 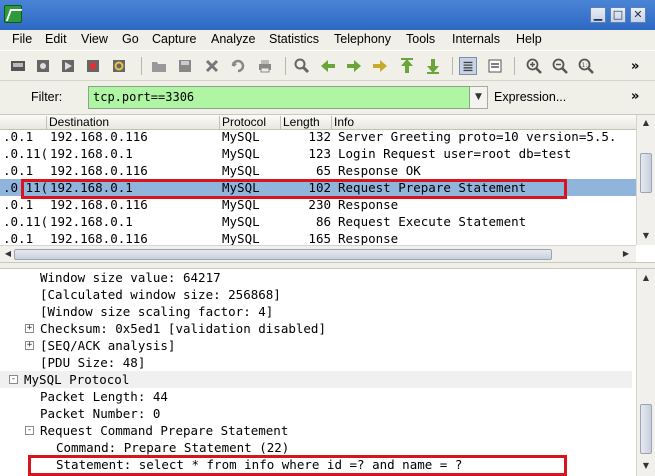 What do you see at coordinates (316, 294) in the screenshot?
I see `detail-row: [Calculated window size: 256868]` at bounding box center [316, 294].